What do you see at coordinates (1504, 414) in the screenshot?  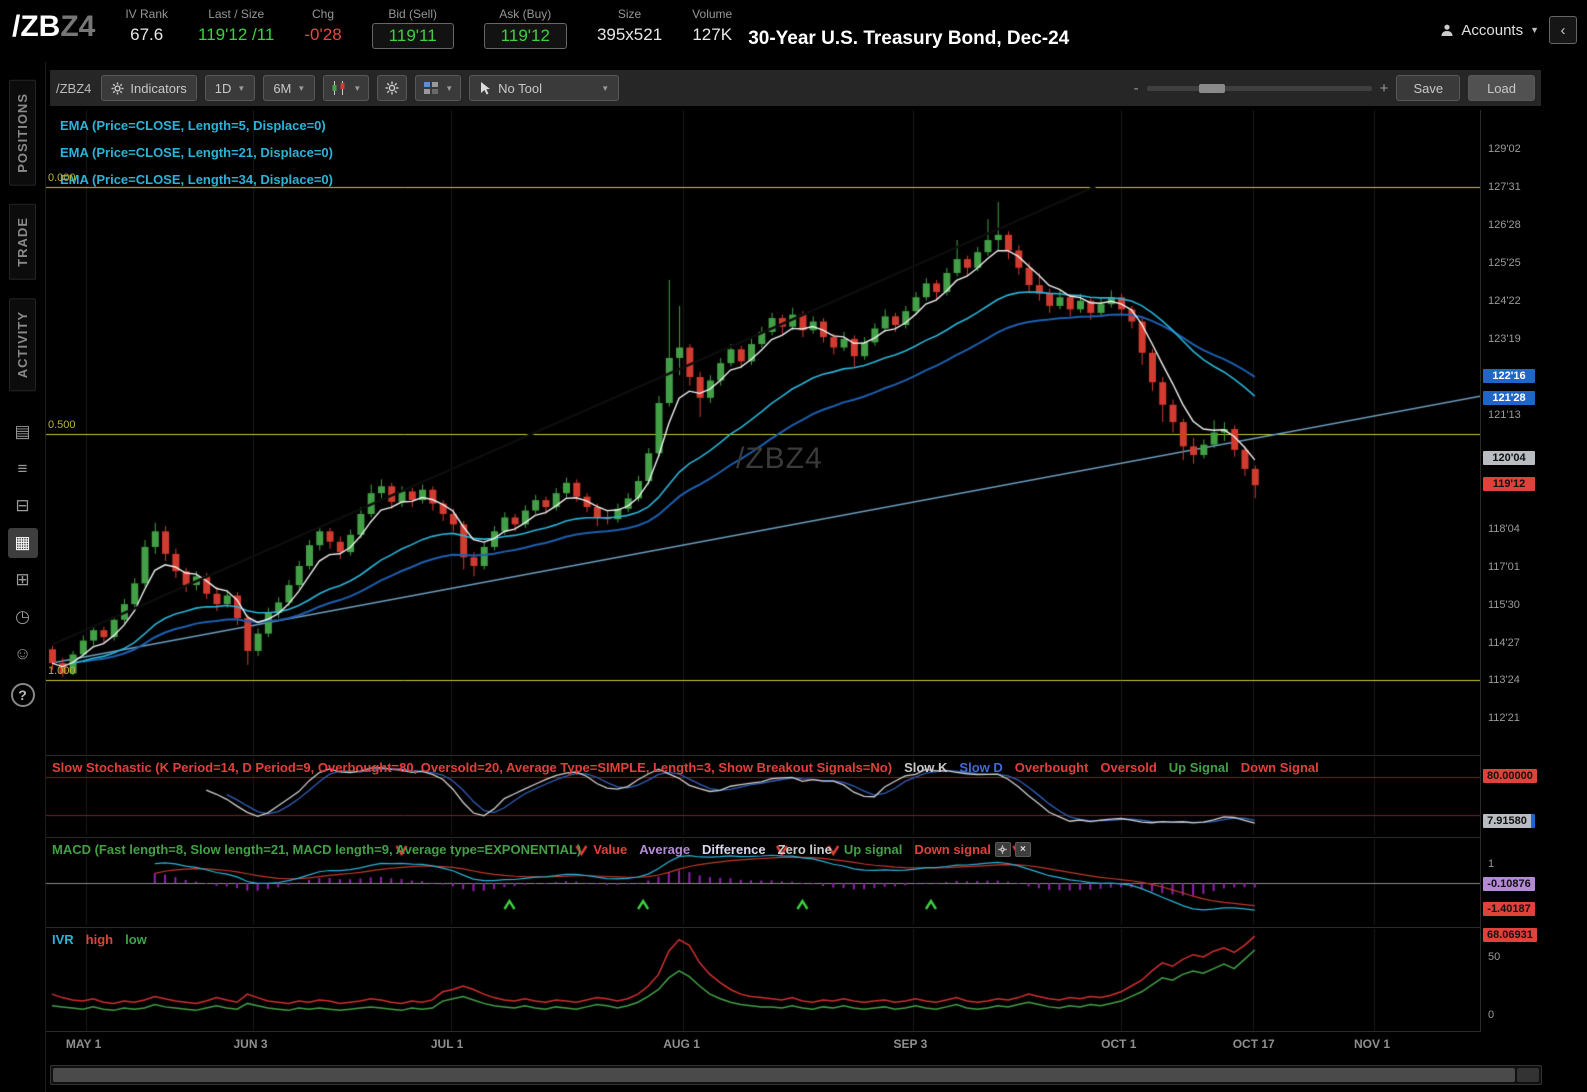 I see `price-tick: 121'13` at bounding box center [1504, 414].